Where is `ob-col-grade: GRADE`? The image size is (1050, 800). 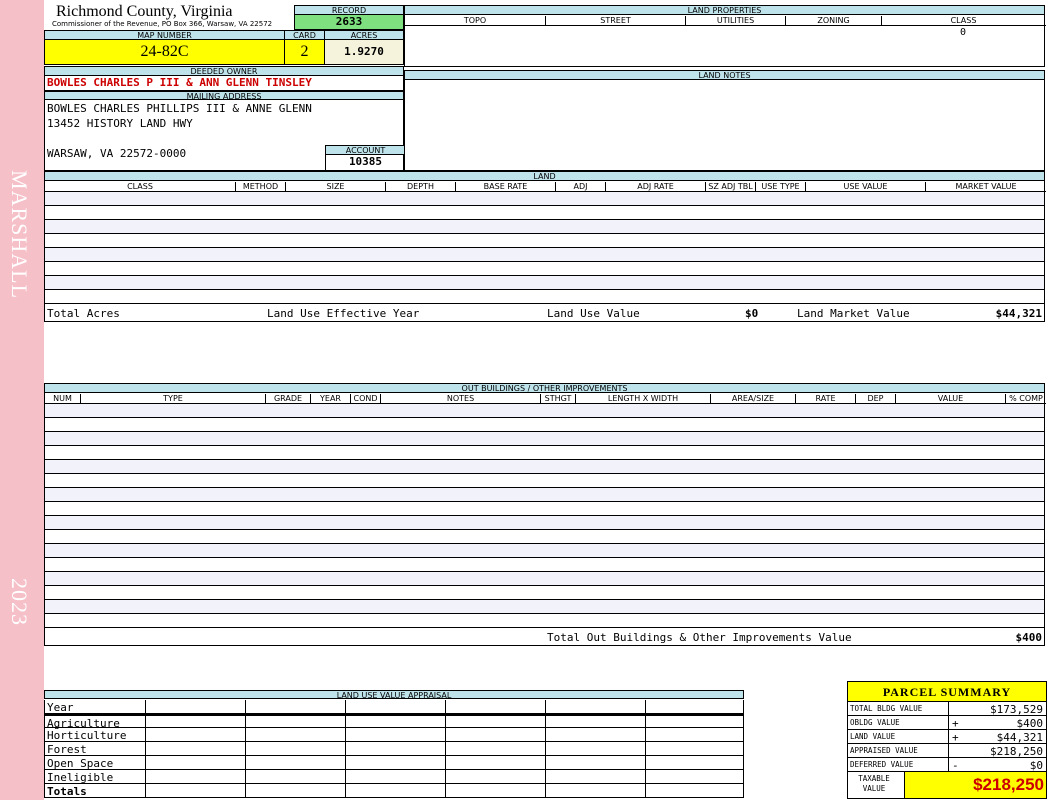
ob-col-grade: GRADE is located at coordinates (287, 399).